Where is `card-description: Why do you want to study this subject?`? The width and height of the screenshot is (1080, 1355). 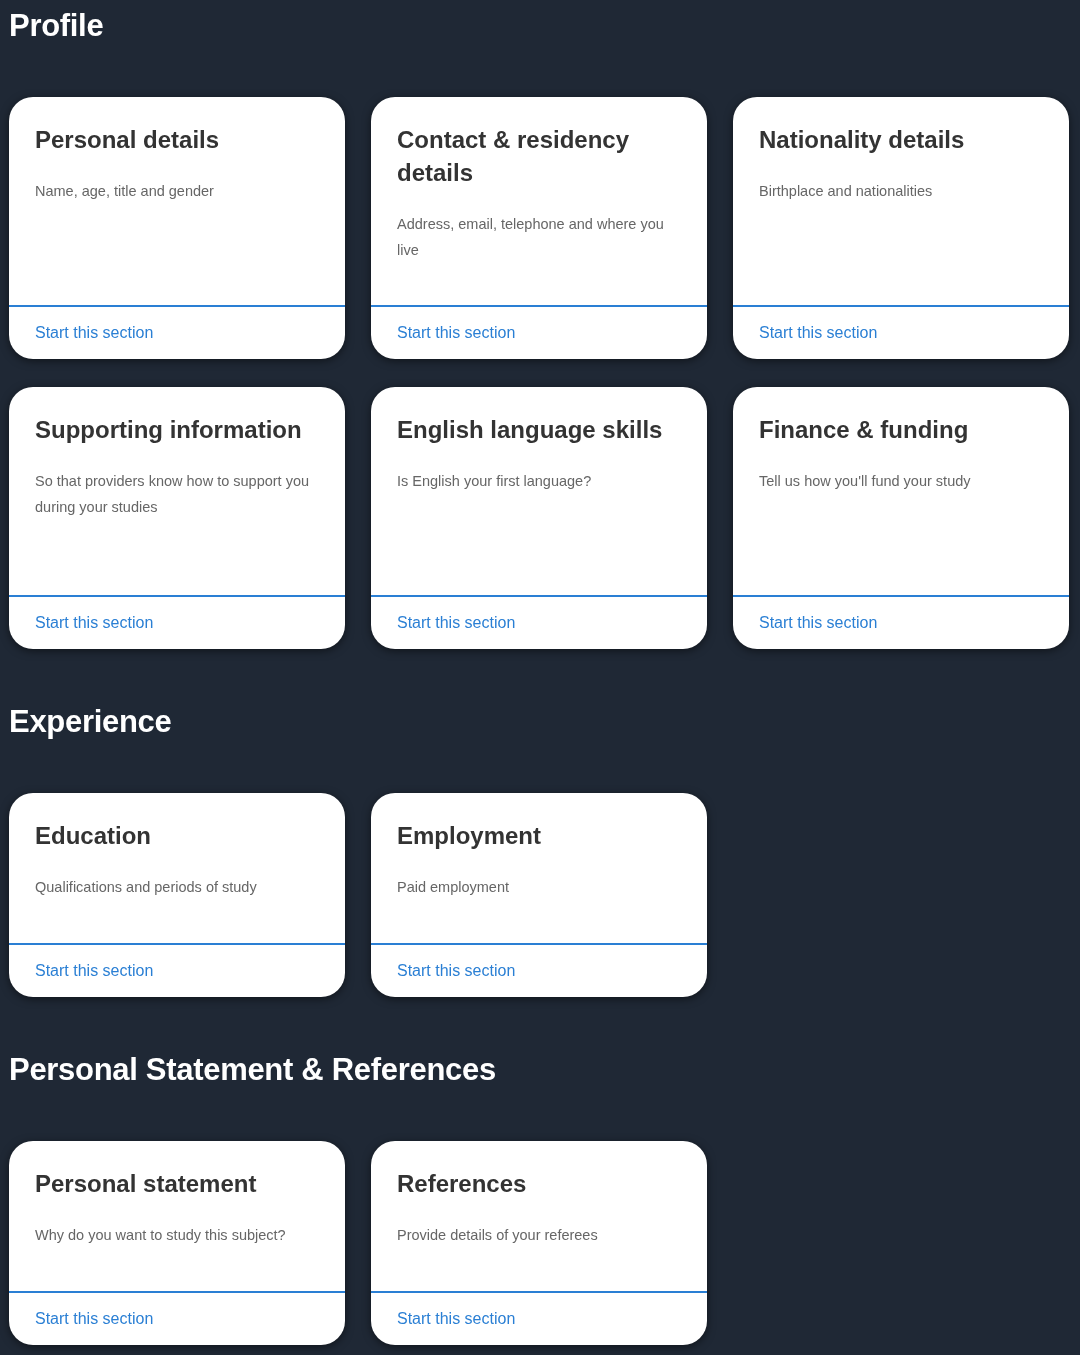
card-description: Why do you want to study this subject? is located at coordinates (161, 1235).